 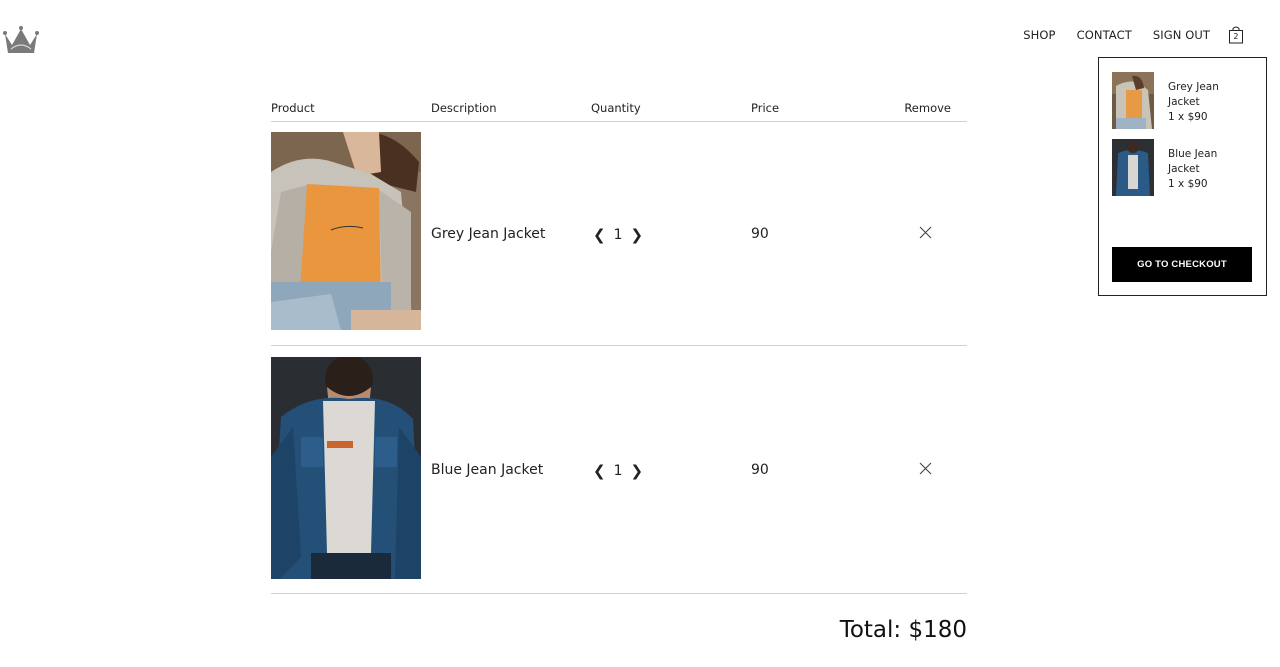 What do you see at coordinates (1133, 167) in the screenshot?
I see `blue-jacket-thumbnail` at bounding box center [1133, 167].